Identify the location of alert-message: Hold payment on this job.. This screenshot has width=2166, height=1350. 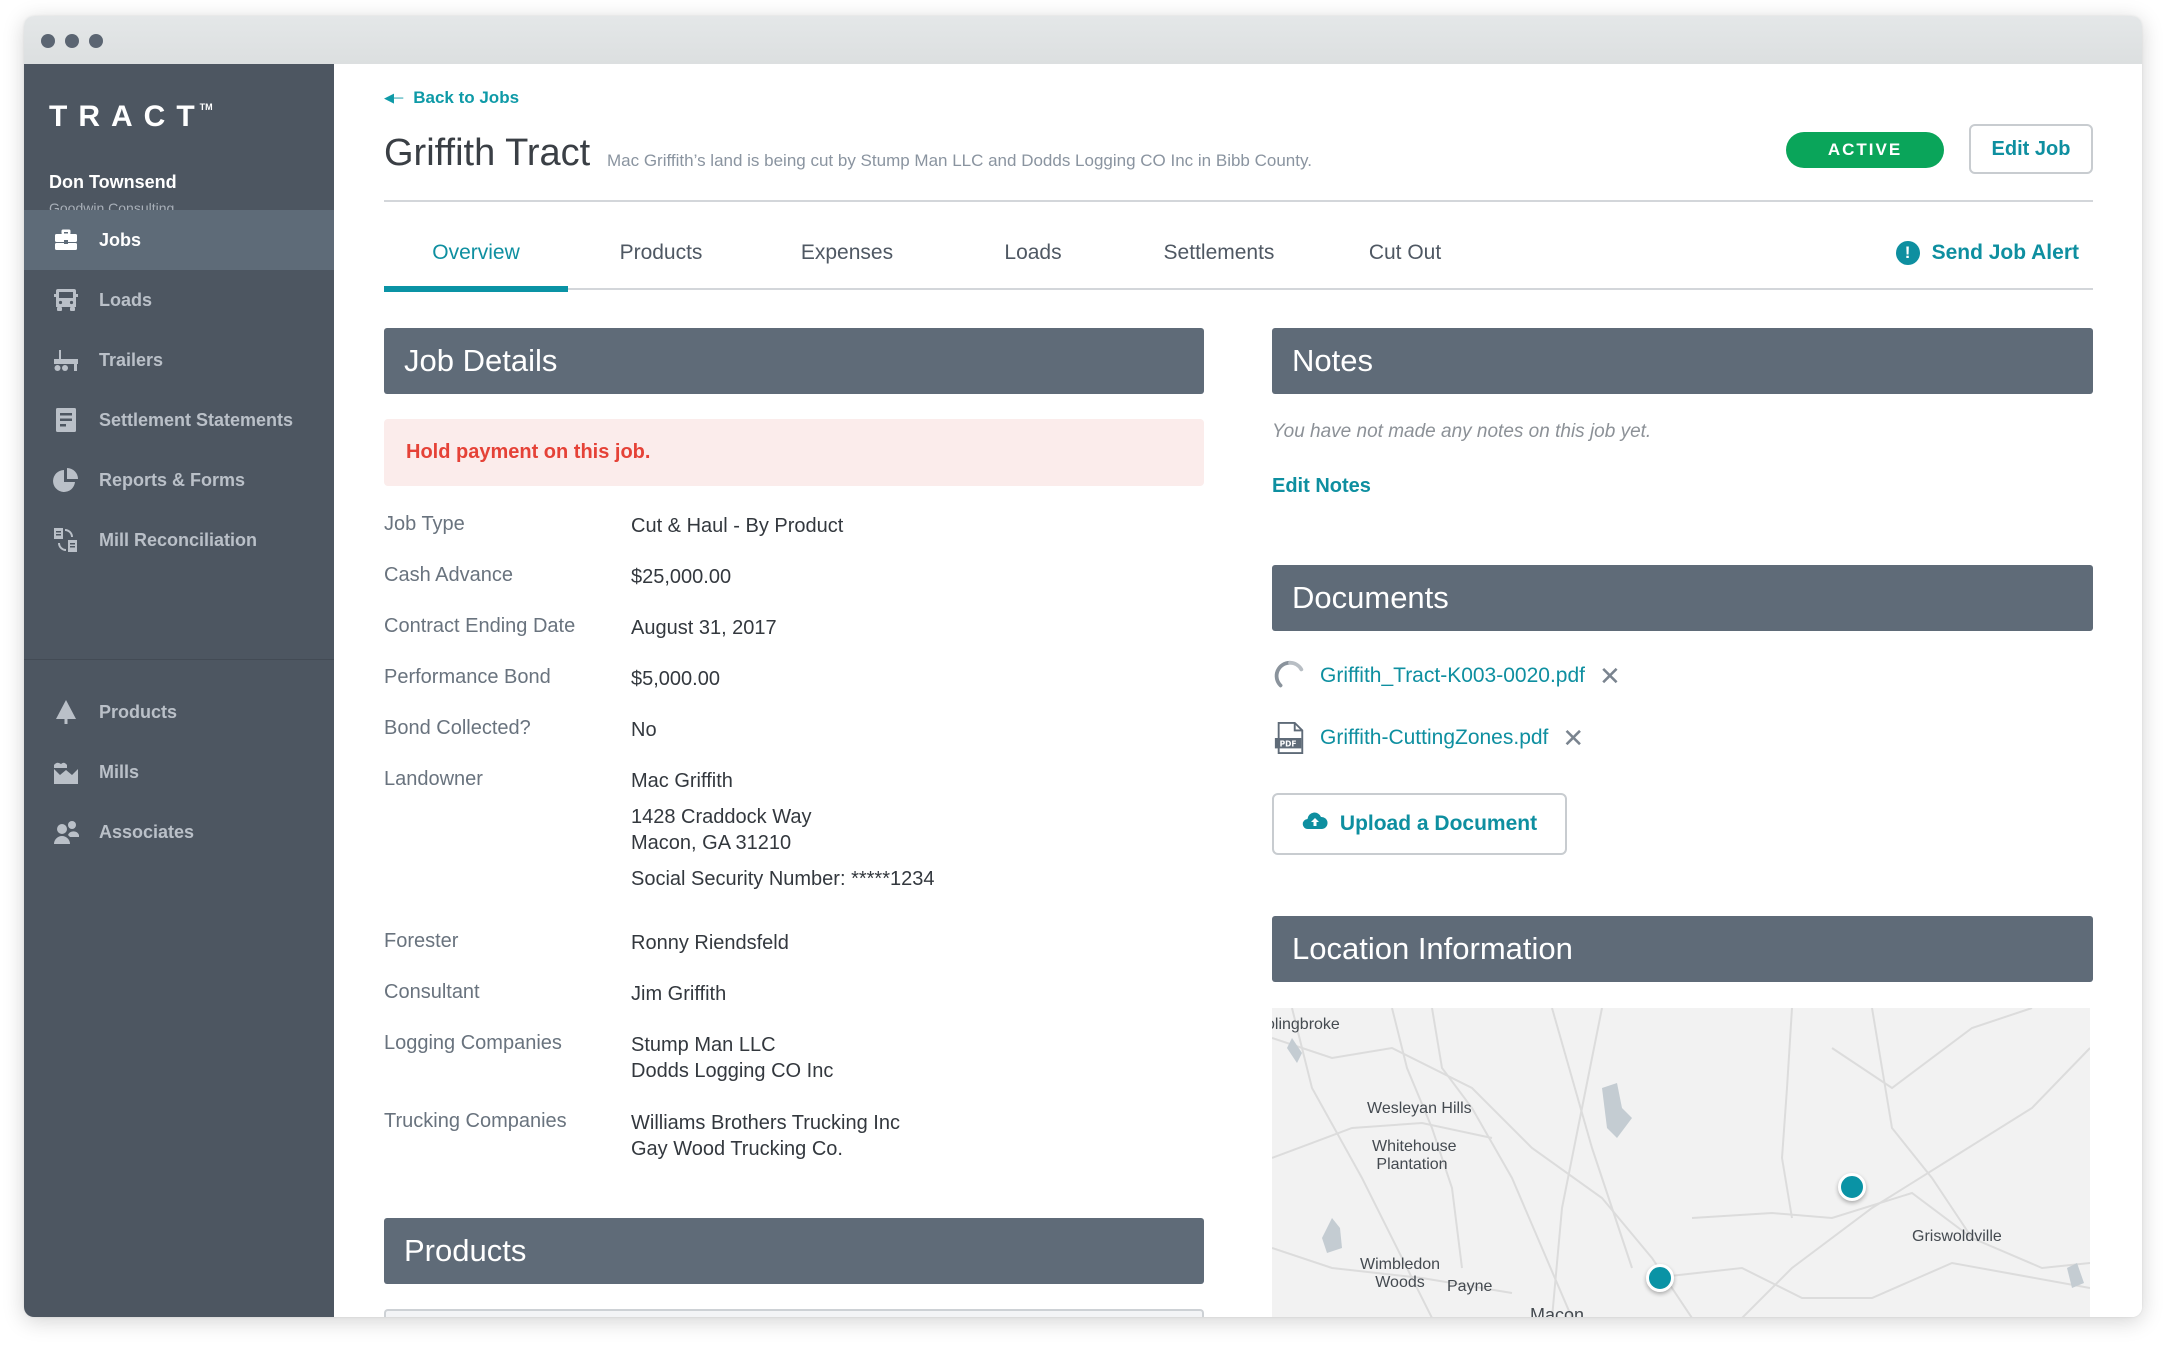
(528, 452).